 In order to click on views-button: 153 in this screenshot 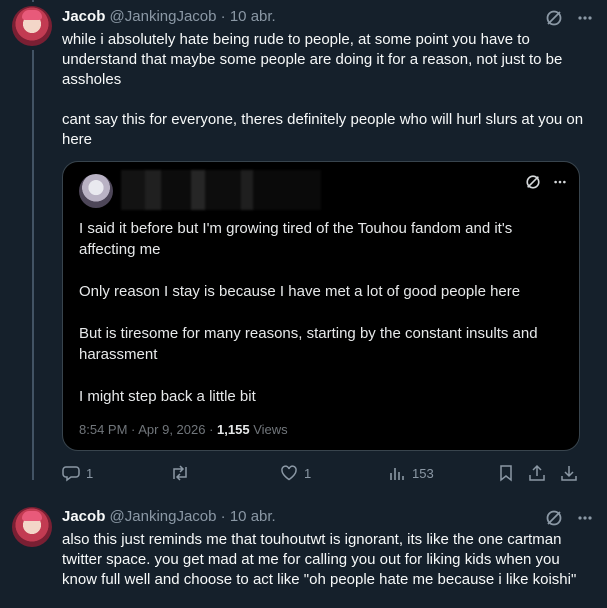, I will do `click(411, 473)`.